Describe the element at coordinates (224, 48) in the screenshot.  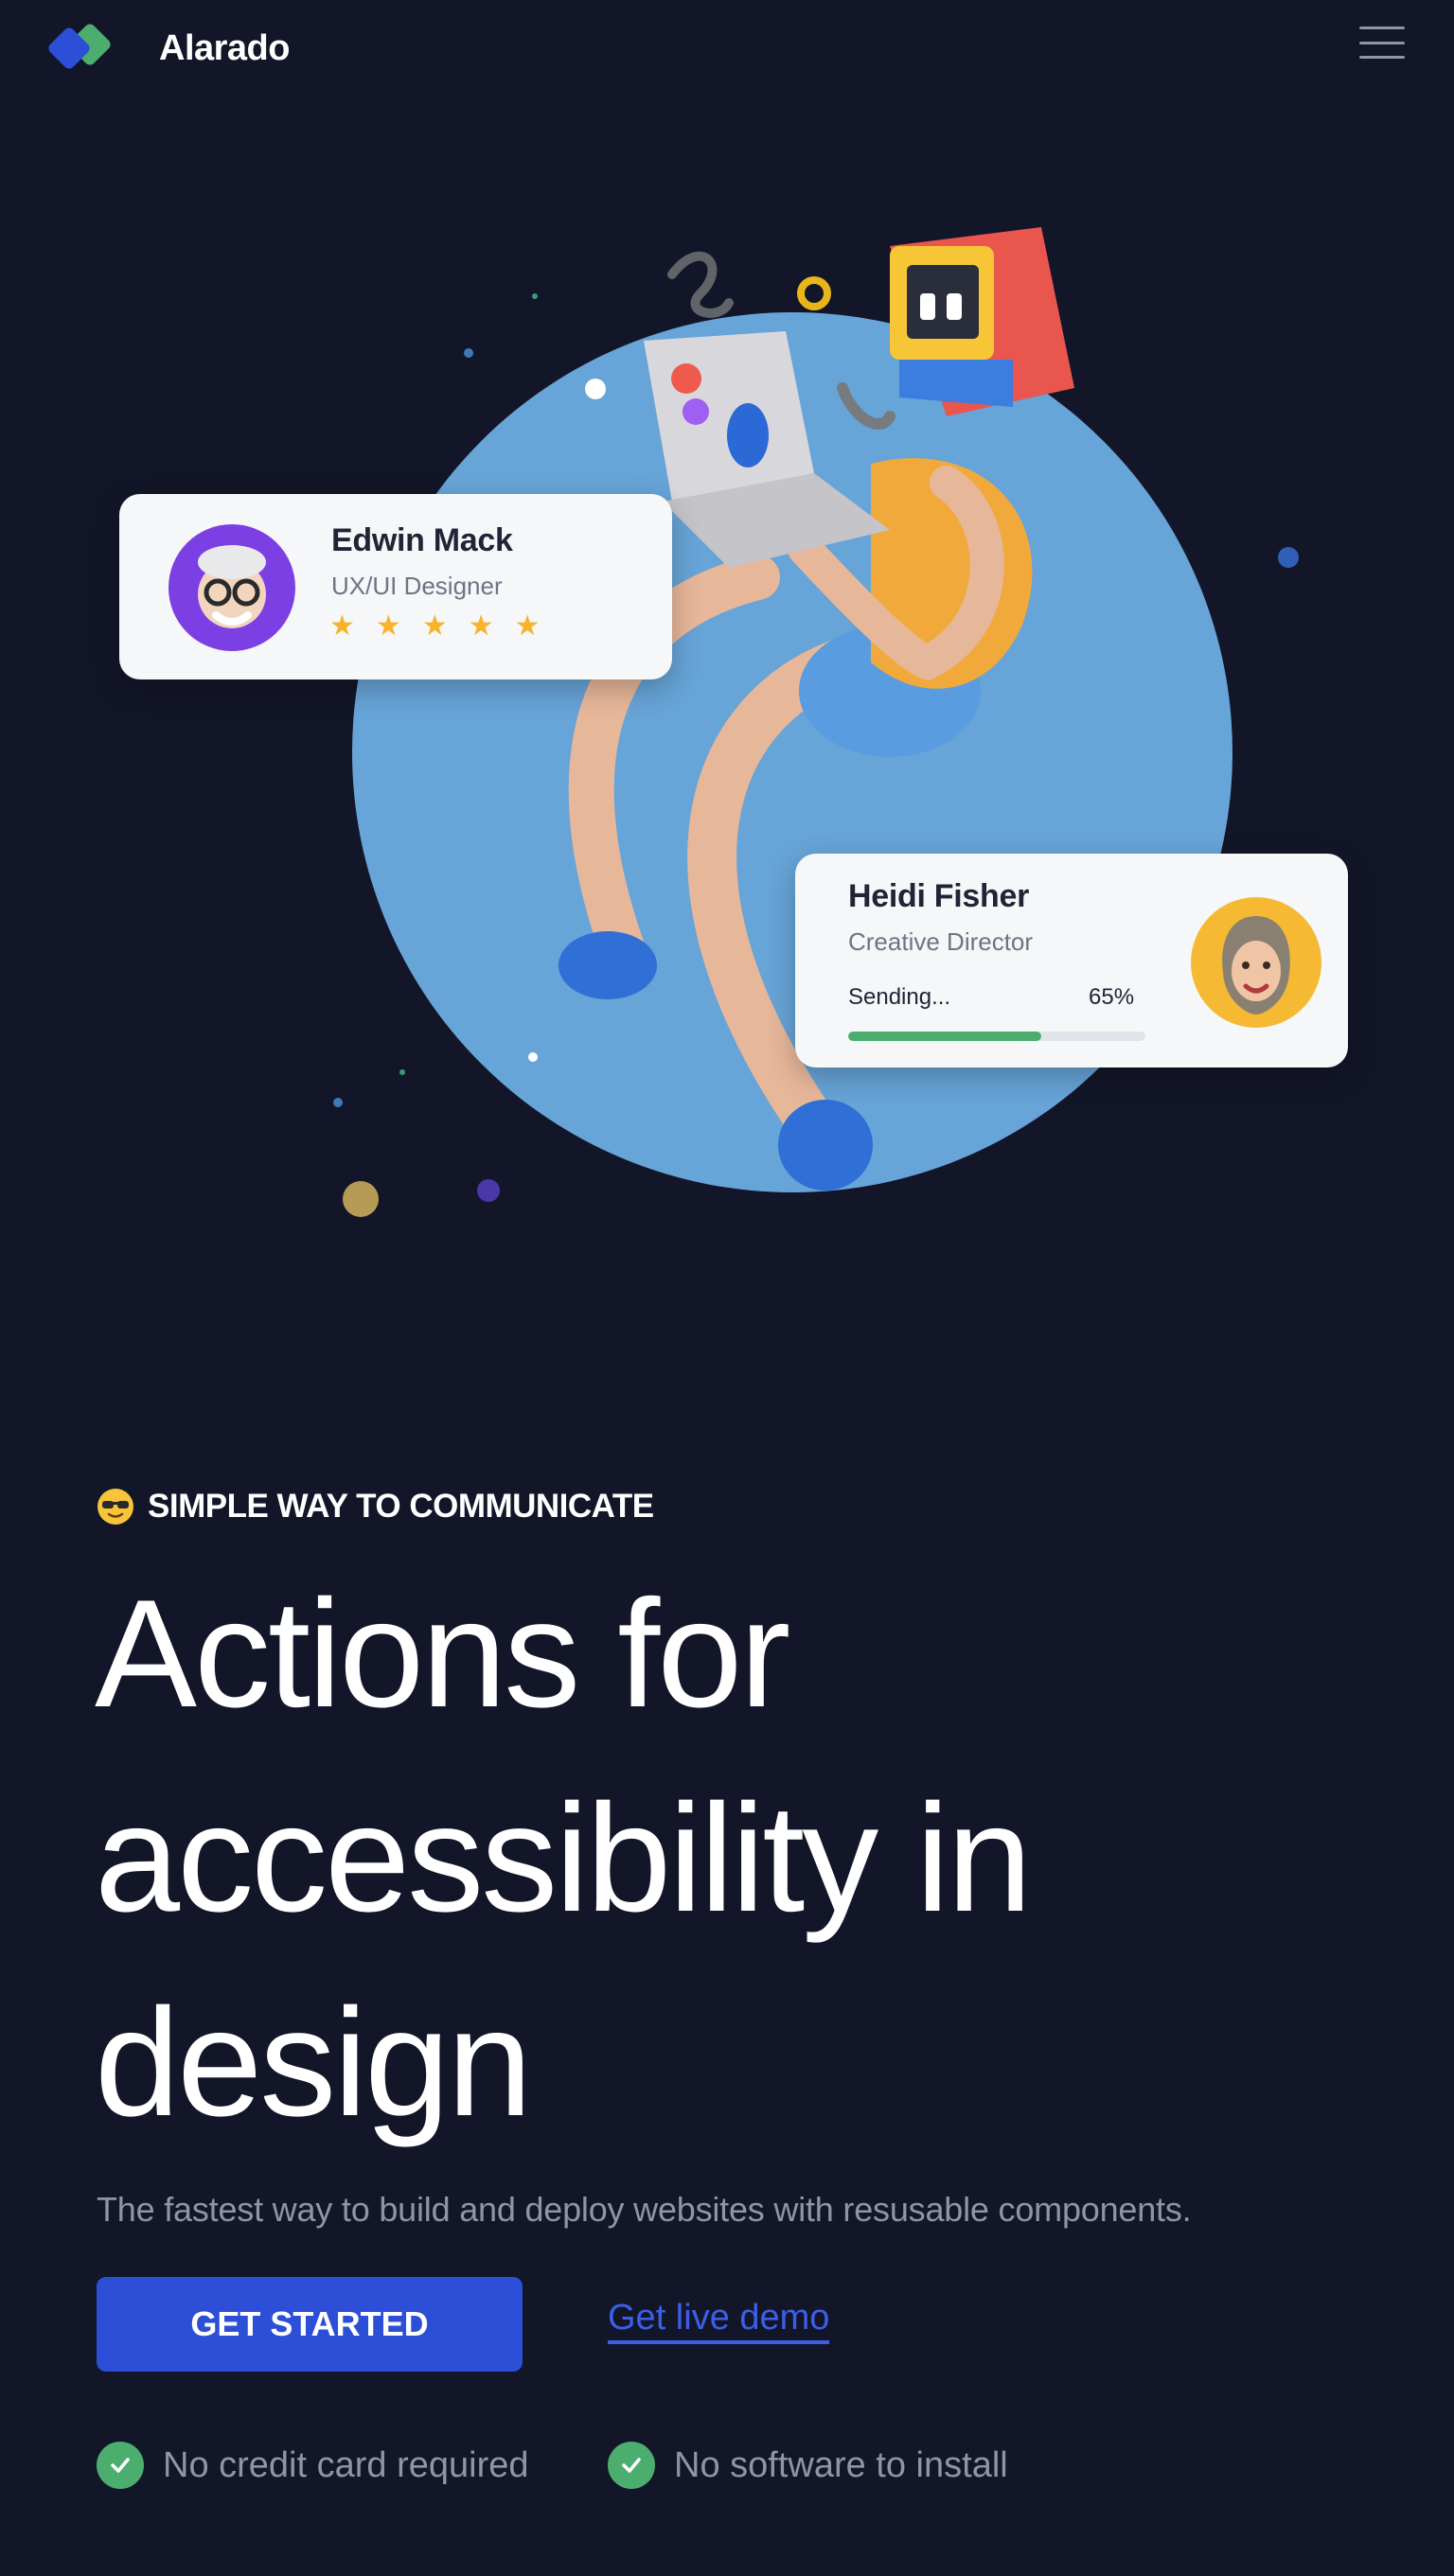
I see `brand-name: Alarado` at that location.